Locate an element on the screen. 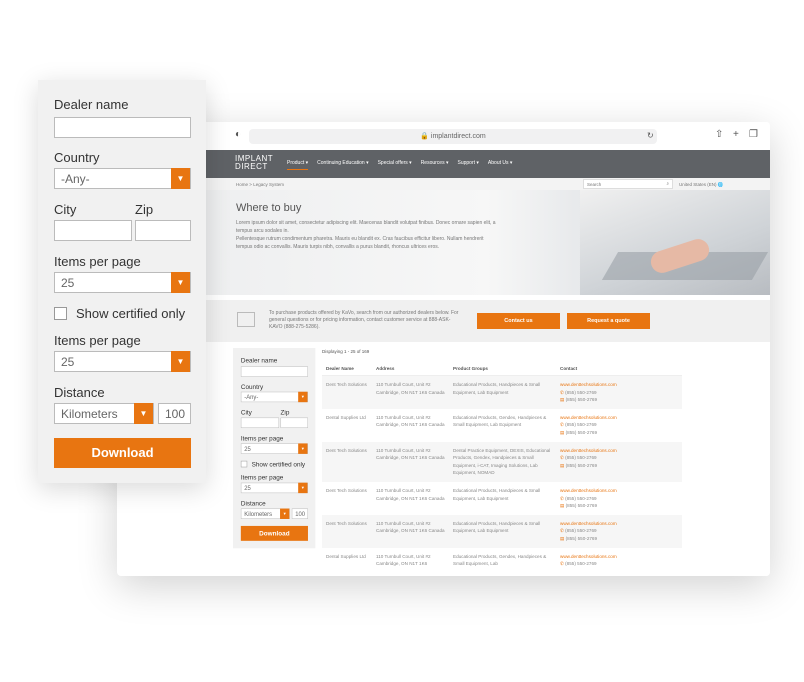 The height and width of the screenshot is (682, 804). nav-resources: Resources ▾ is located at coordinates (435, 165).